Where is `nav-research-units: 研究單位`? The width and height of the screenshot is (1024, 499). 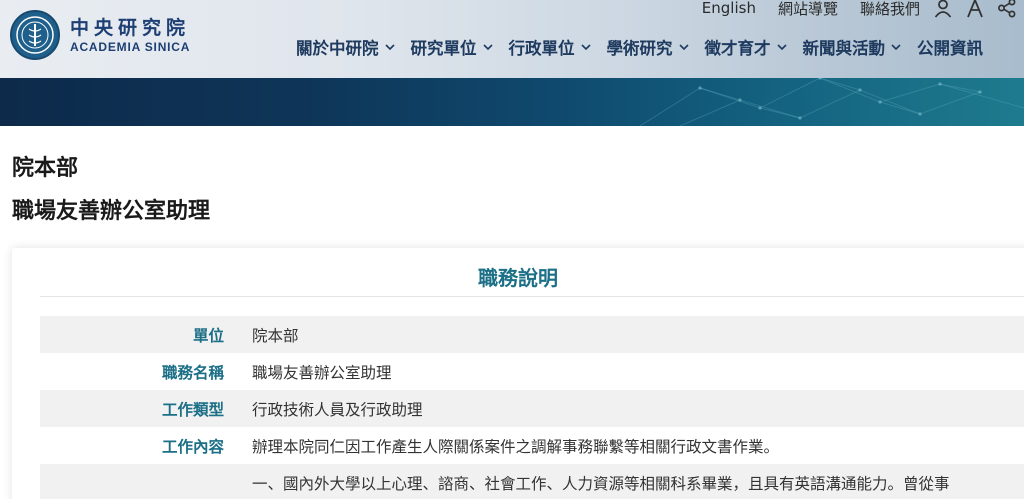
nav-research-units: 研究單位 is located at coordinates (452, 47).